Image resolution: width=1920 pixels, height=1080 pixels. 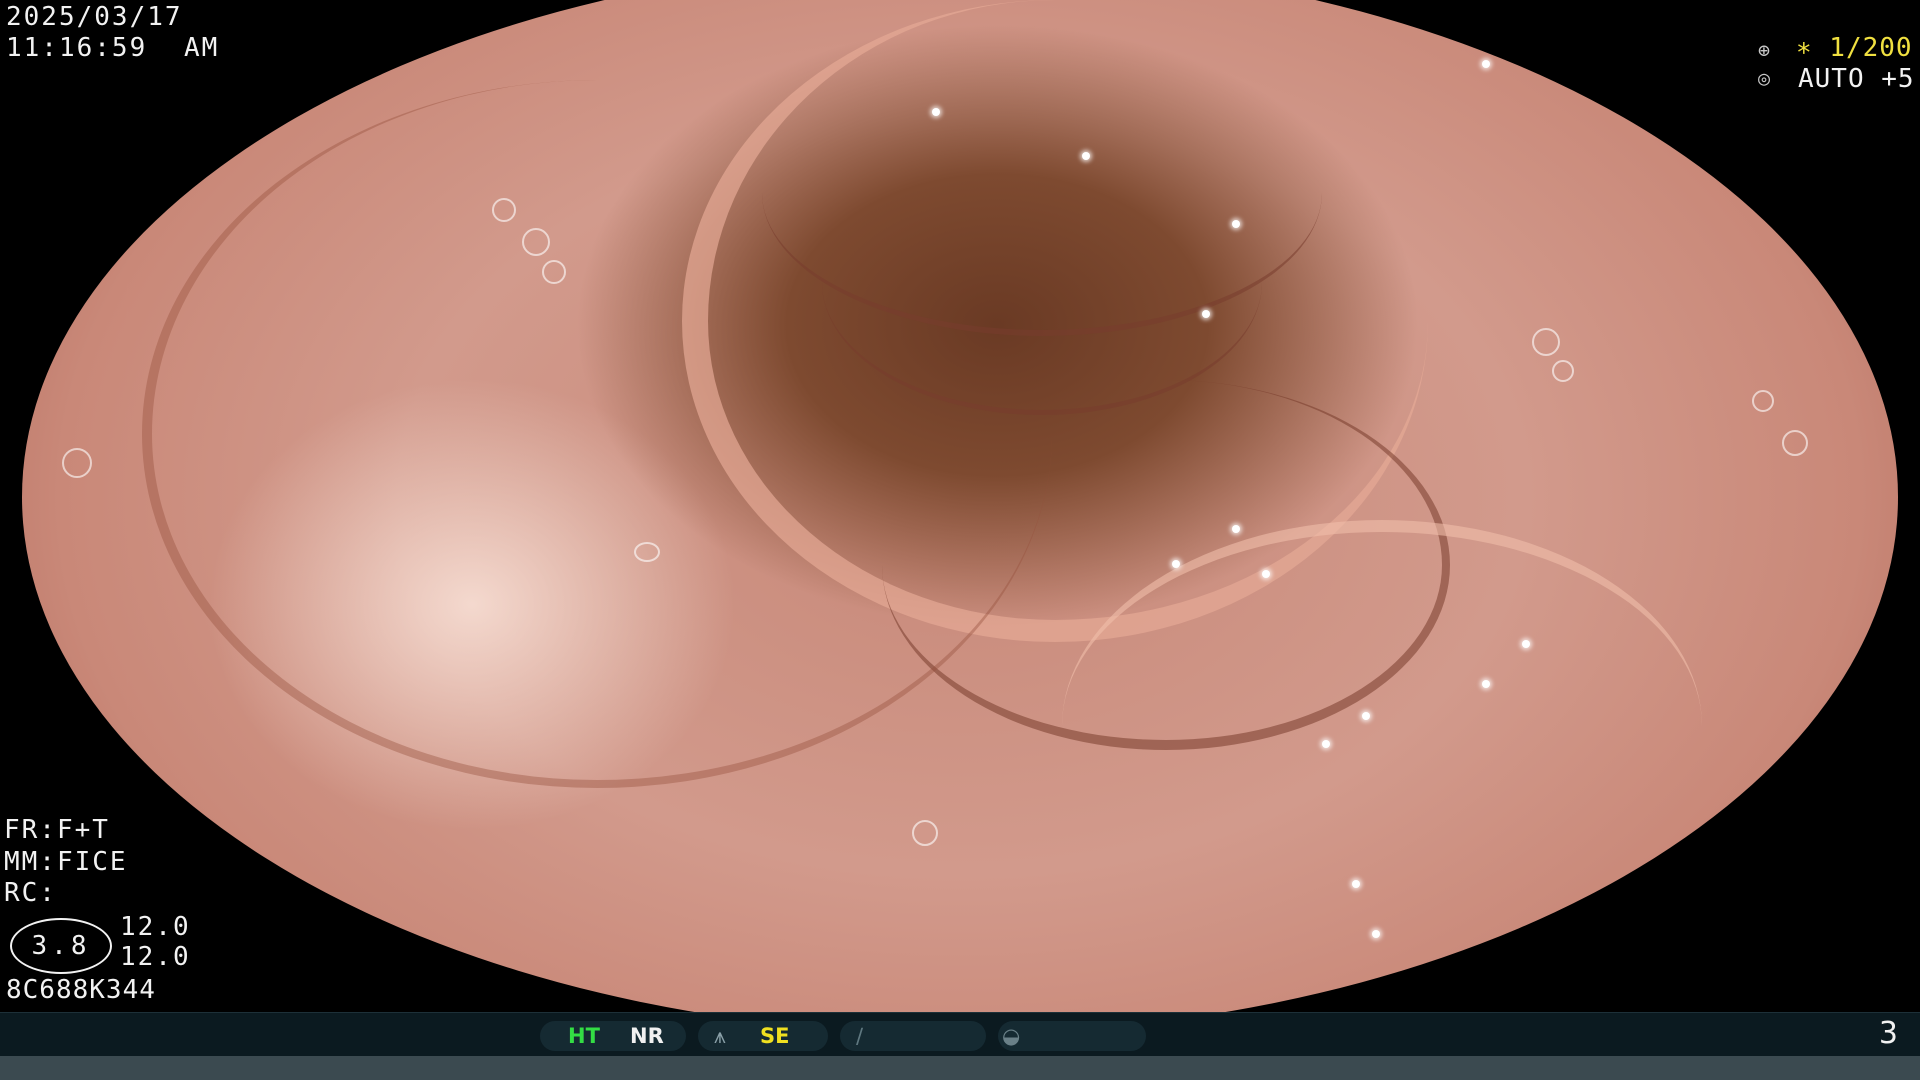 I want to click on time-readout: 11:16:59, so click(x=77, y=48).